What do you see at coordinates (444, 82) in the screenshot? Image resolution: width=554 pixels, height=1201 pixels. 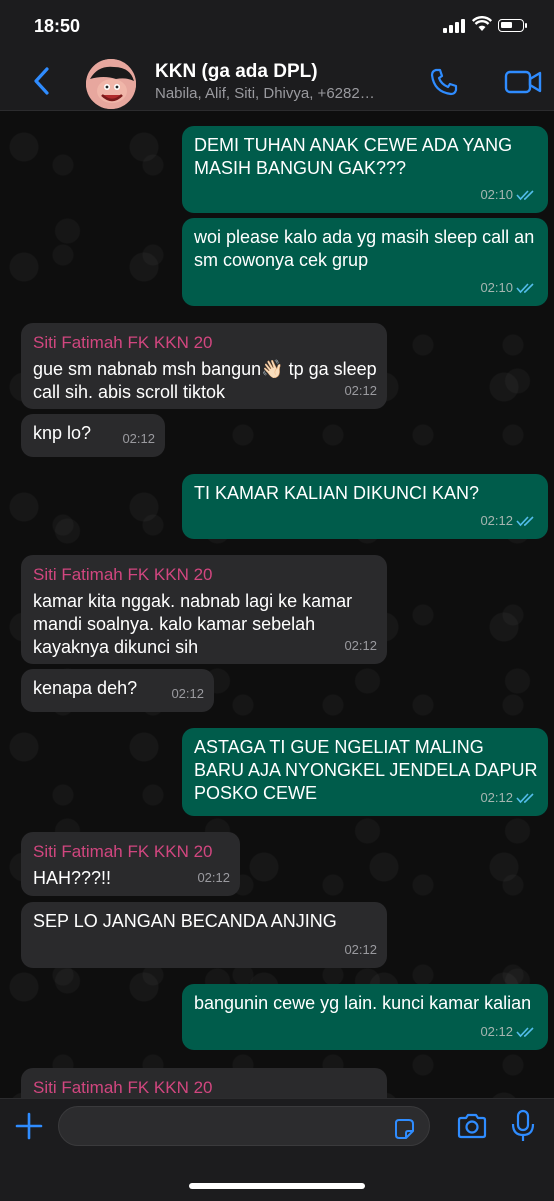 I see `phone-icon` at bounding box center [444, 82].